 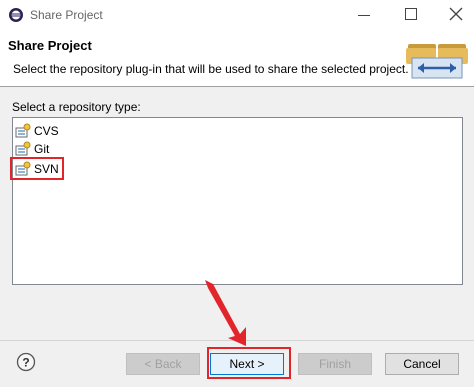 I want to click on list-item-git: Git, so click(x=32, y=149).